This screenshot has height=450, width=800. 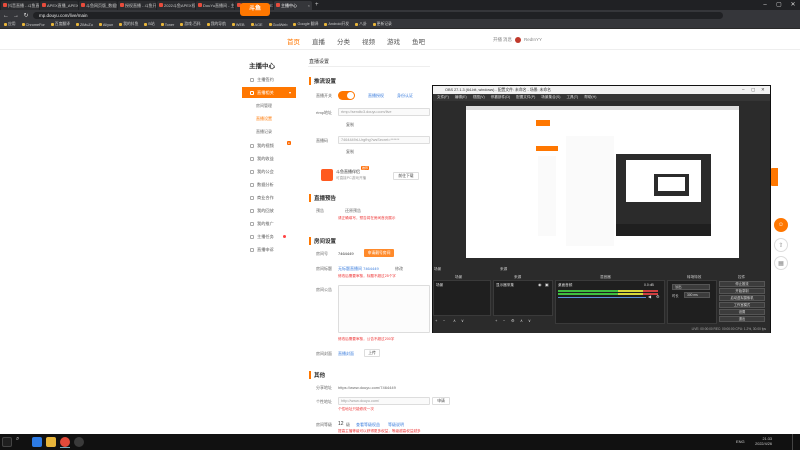 I want to click on level-info-link: 等级说明, so click(x=396, y=425).